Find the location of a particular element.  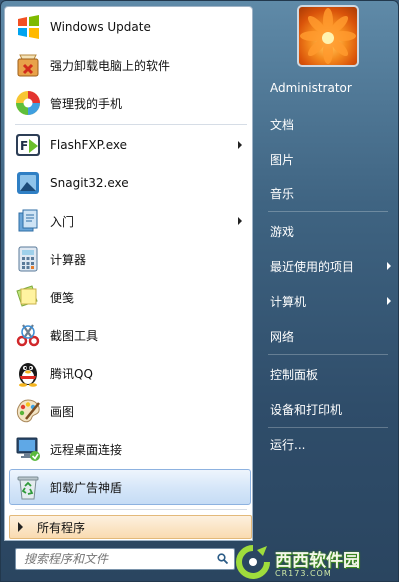

all-programs-button: 所有程序 is located at coordinates (130, 527).